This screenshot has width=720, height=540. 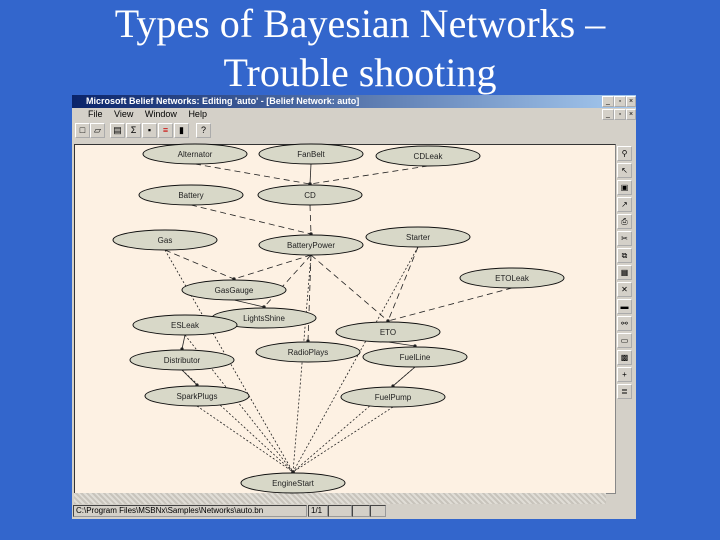 I want to click on node-label: RadioPlays, so click(x=308, y=352).